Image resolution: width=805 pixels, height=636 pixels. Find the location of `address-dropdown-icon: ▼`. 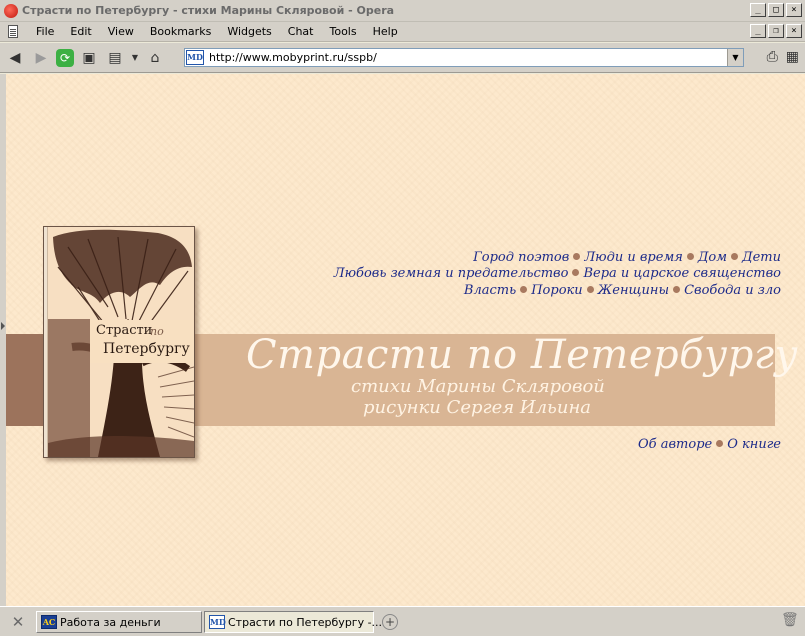

address-dropdown-icon: ▼ is located at coordinates (735, 57).